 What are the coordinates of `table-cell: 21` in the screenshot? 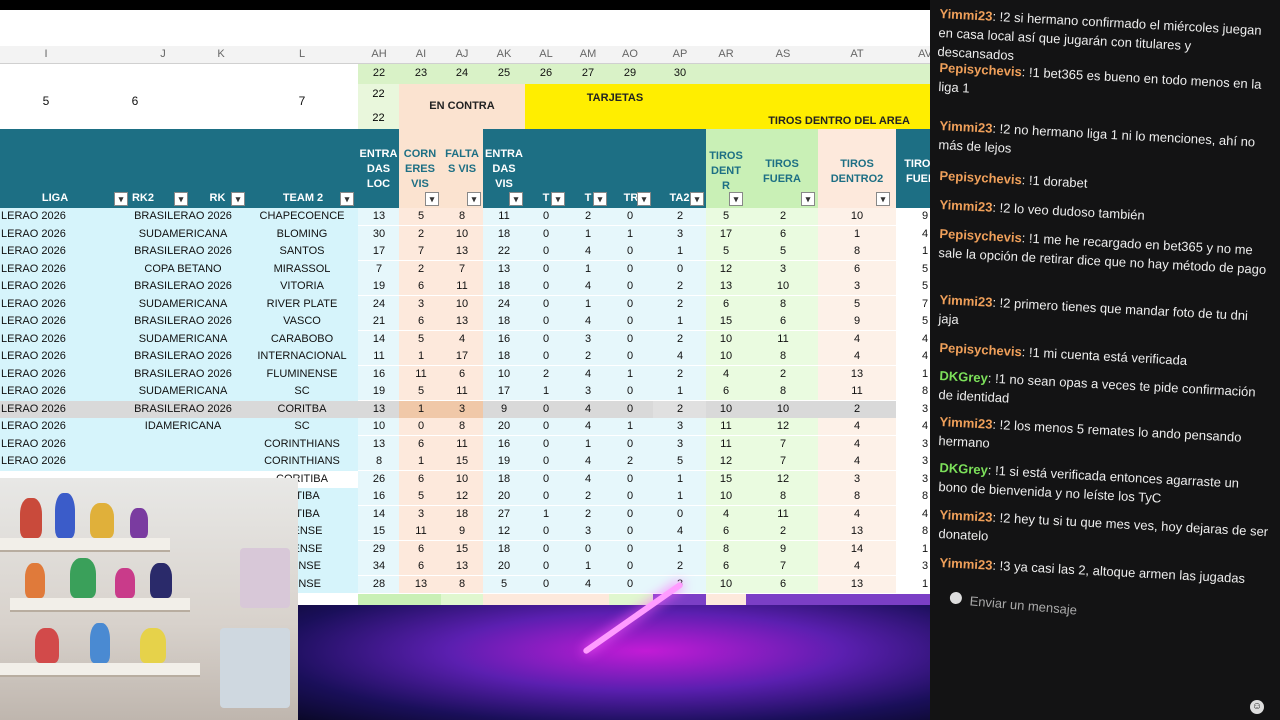 It's located at (379, 321).